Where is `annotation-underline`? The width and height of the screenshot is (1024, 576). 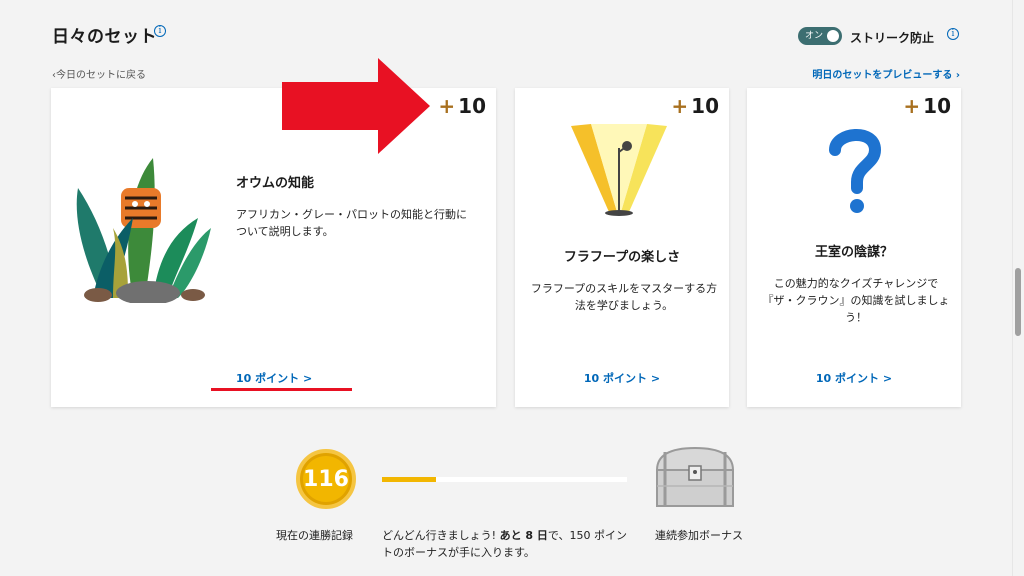
annotation-underline is located at coordinates (281, 389).